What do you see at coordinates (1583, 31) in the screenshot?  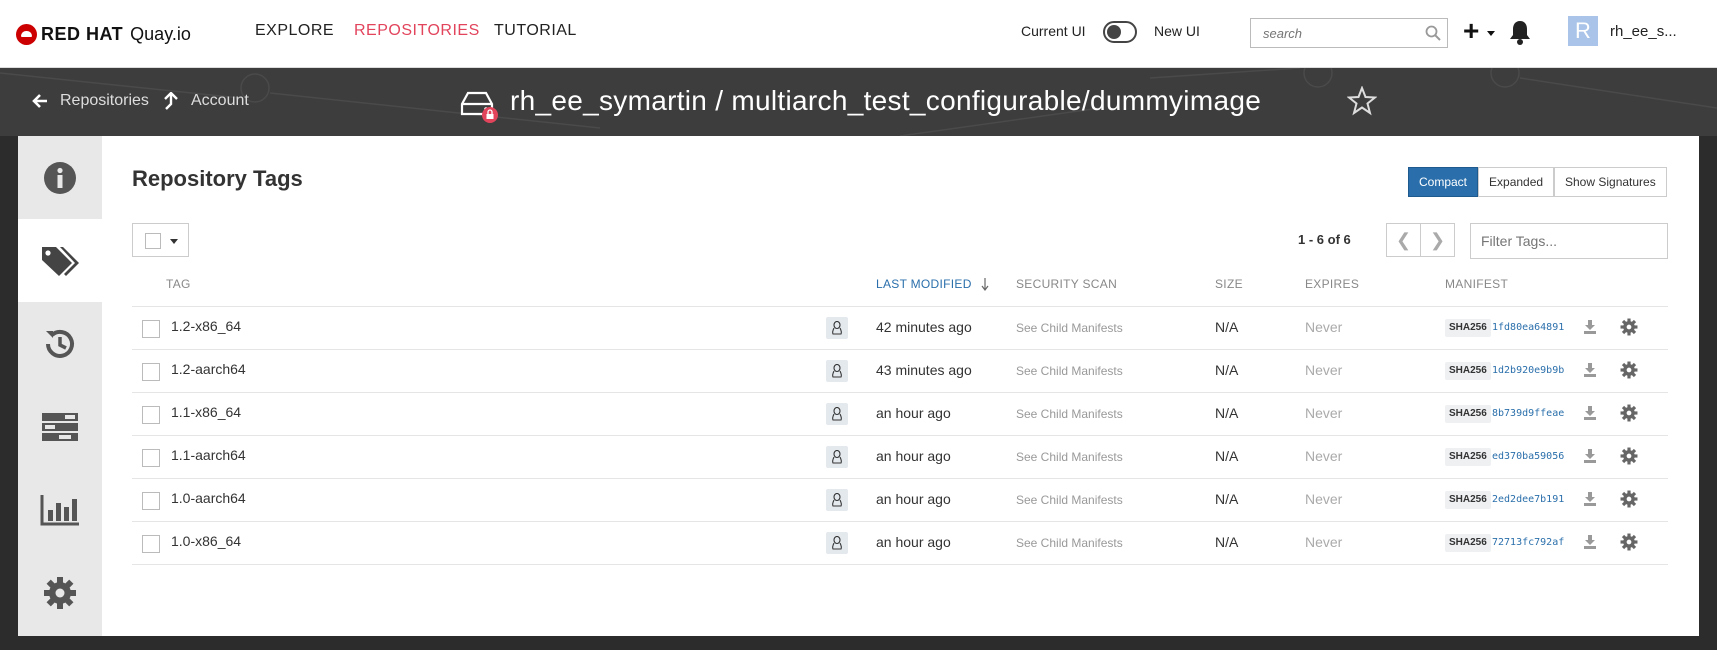 I see `user-avatar: R` at bounding box center [1583, 31].